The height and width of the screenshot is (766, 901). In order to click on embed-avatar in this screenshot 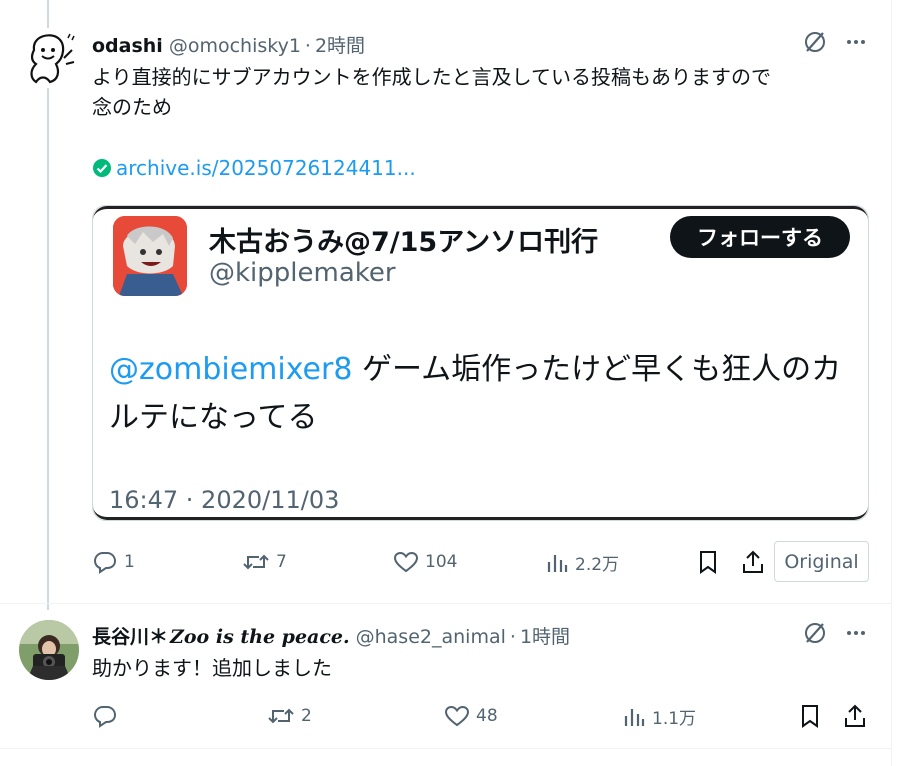, I will do `click(150, 256)`.